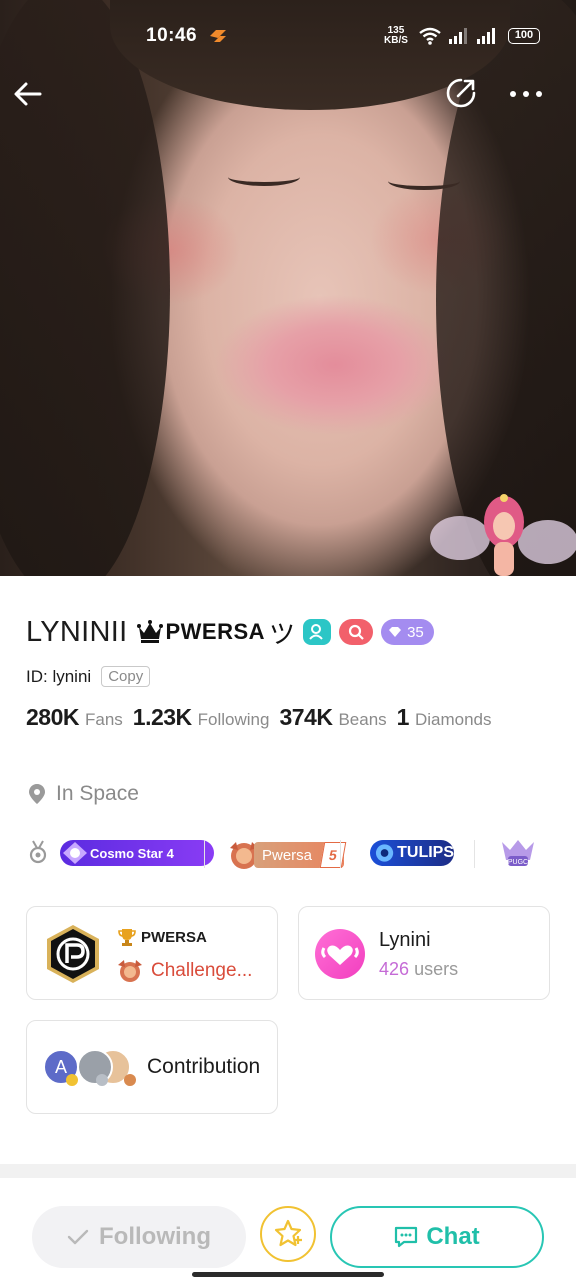 The width and height of the screenshot is (576, 1280). Describe the element at coordinates (526, 94) in the screenshot. I see `more-dots-icon` at that location.